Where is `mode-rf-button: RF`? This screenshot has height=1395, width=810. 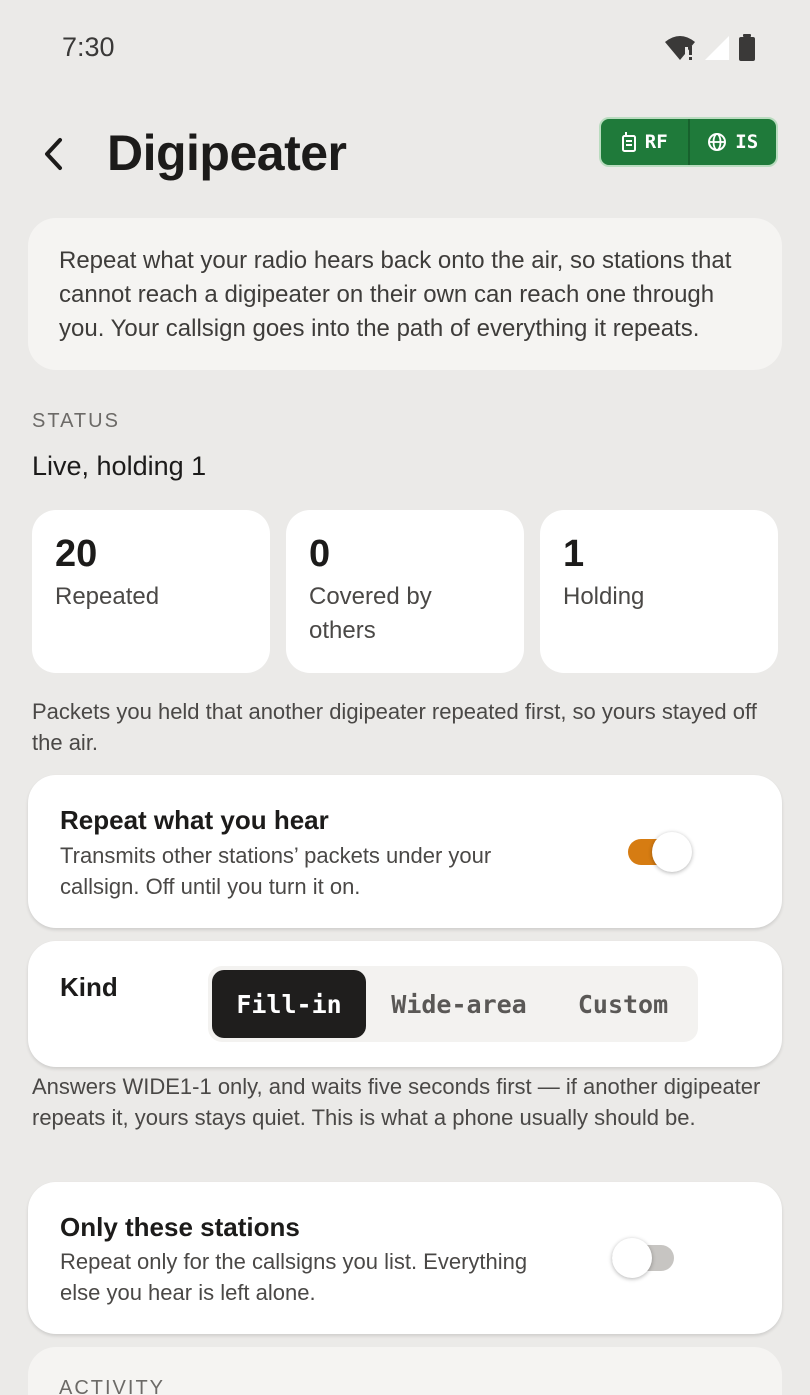
mode-rf-button: RF is located at coordinates (644, 142).